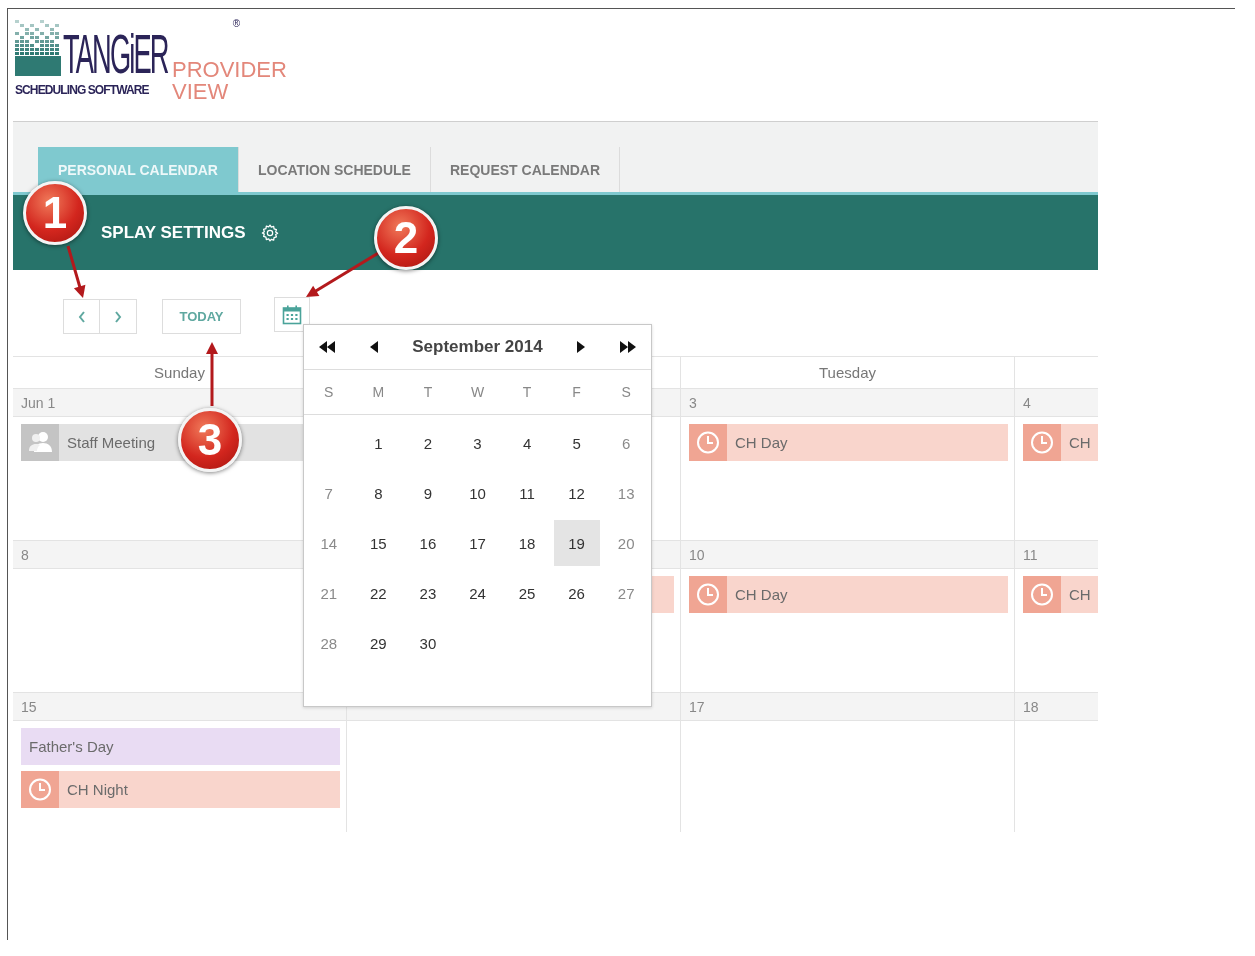 The width and height of the screenshot is (1255, 956). I want to click on date-strip: 3, so click(847, 402).